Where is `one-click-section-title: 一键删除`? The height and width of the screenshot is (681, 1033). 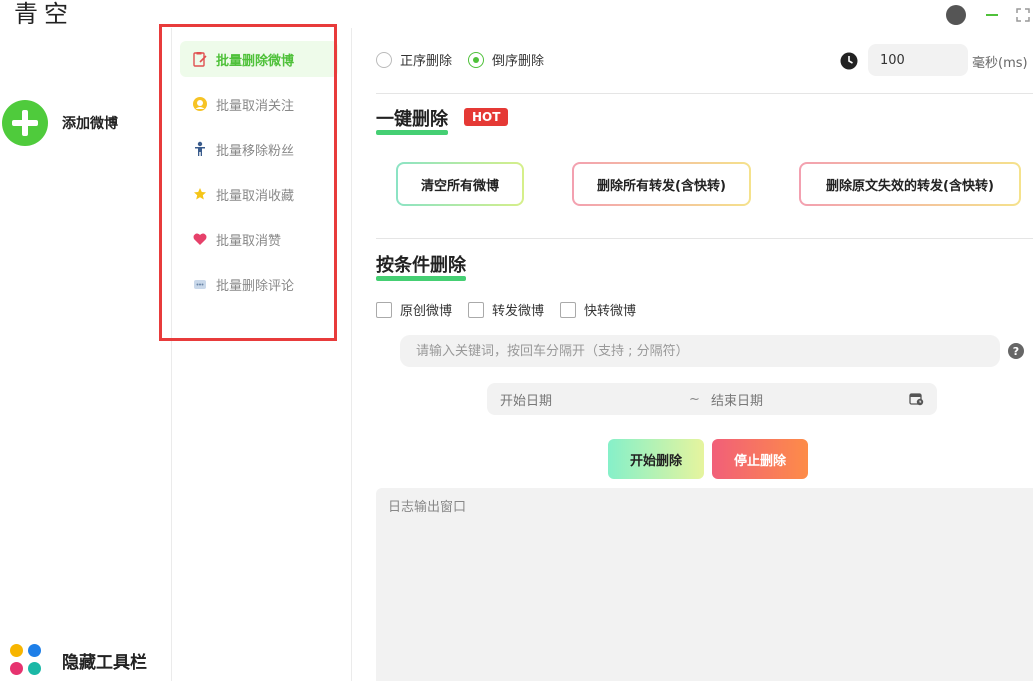 one-click-section-title: 一键删除 is located at coordinates (412, 120).